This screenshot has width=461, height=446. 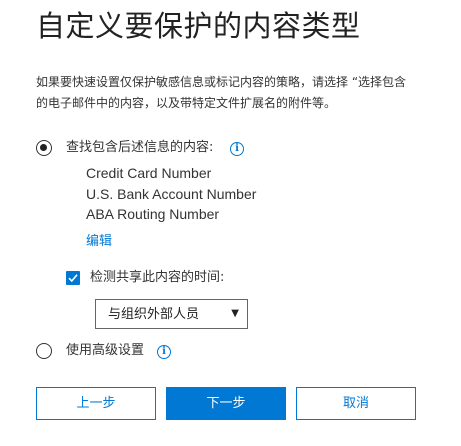 What do you see at coordinates (149, 173) in the screenshot?
I see `info-type-item: Credit Card Number` at bounding box center [149, 173].